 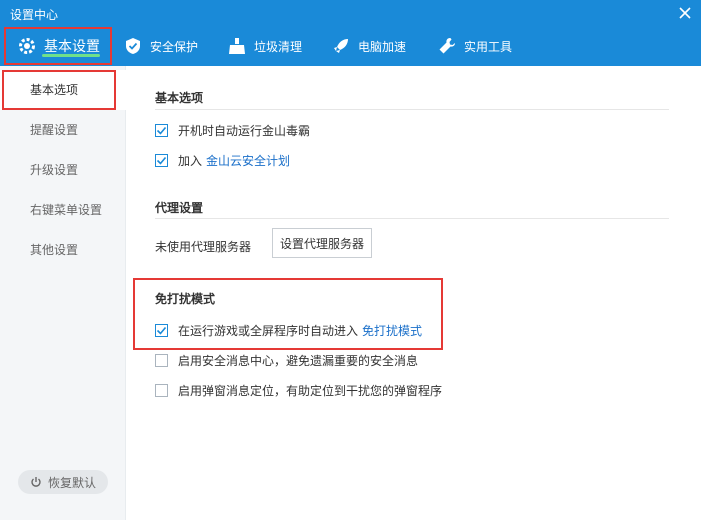 I want to click on top-tabs: 基本设置 安全保护 垃圾清理 电脑加速 实用工具, so click(x=350, y=46).